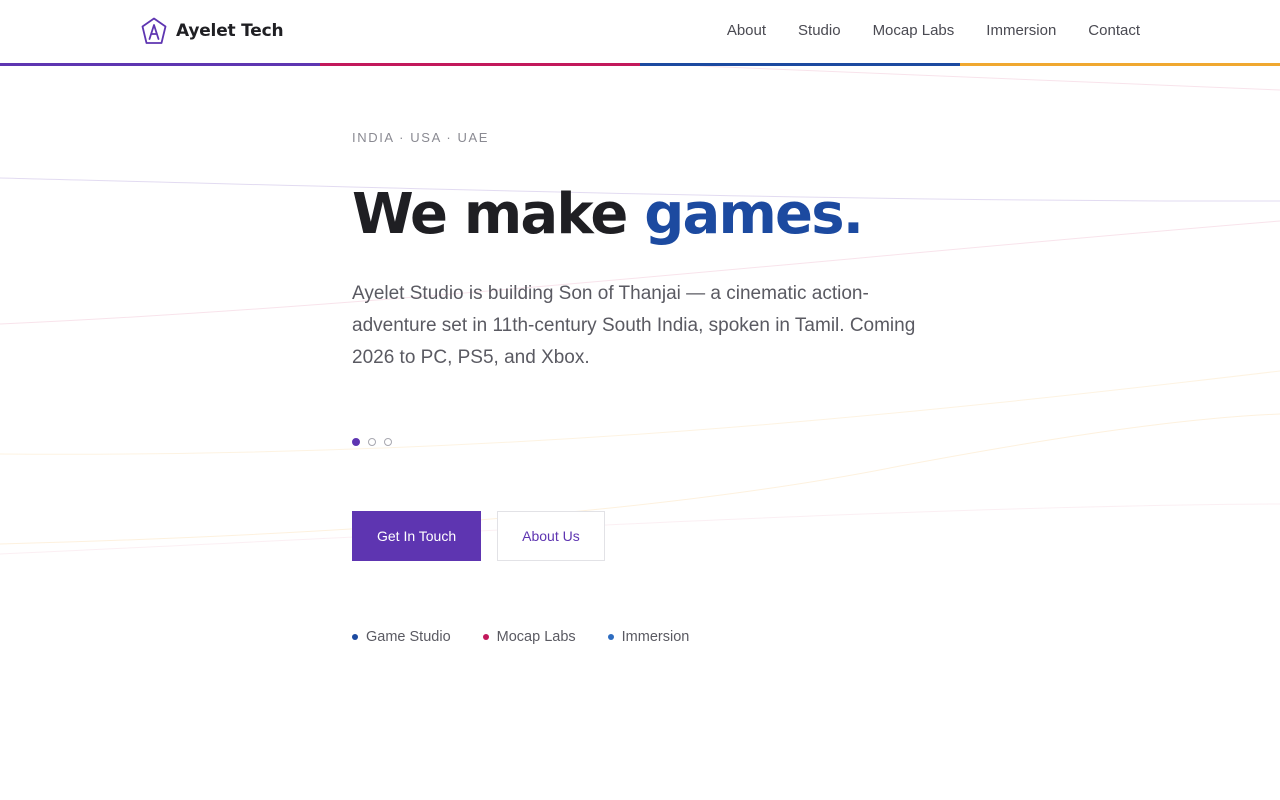 The width and height of the screenshot is (1280, 800). I want to click on nav-link-contact: Contact, so click(1114, 31).